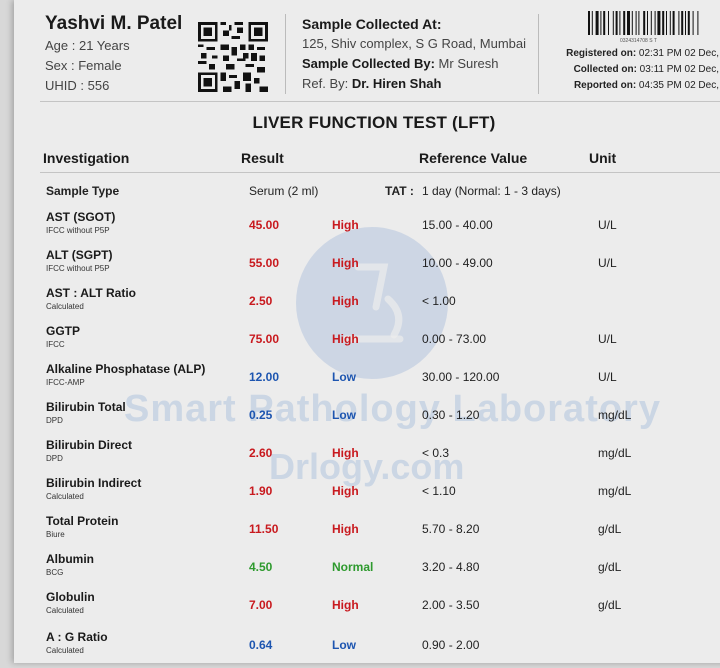 This screenshot has width=720, height=668. Describe the element at coordinates (261, 605) in the screenshot. I see `test-value: 7.00` at that location.